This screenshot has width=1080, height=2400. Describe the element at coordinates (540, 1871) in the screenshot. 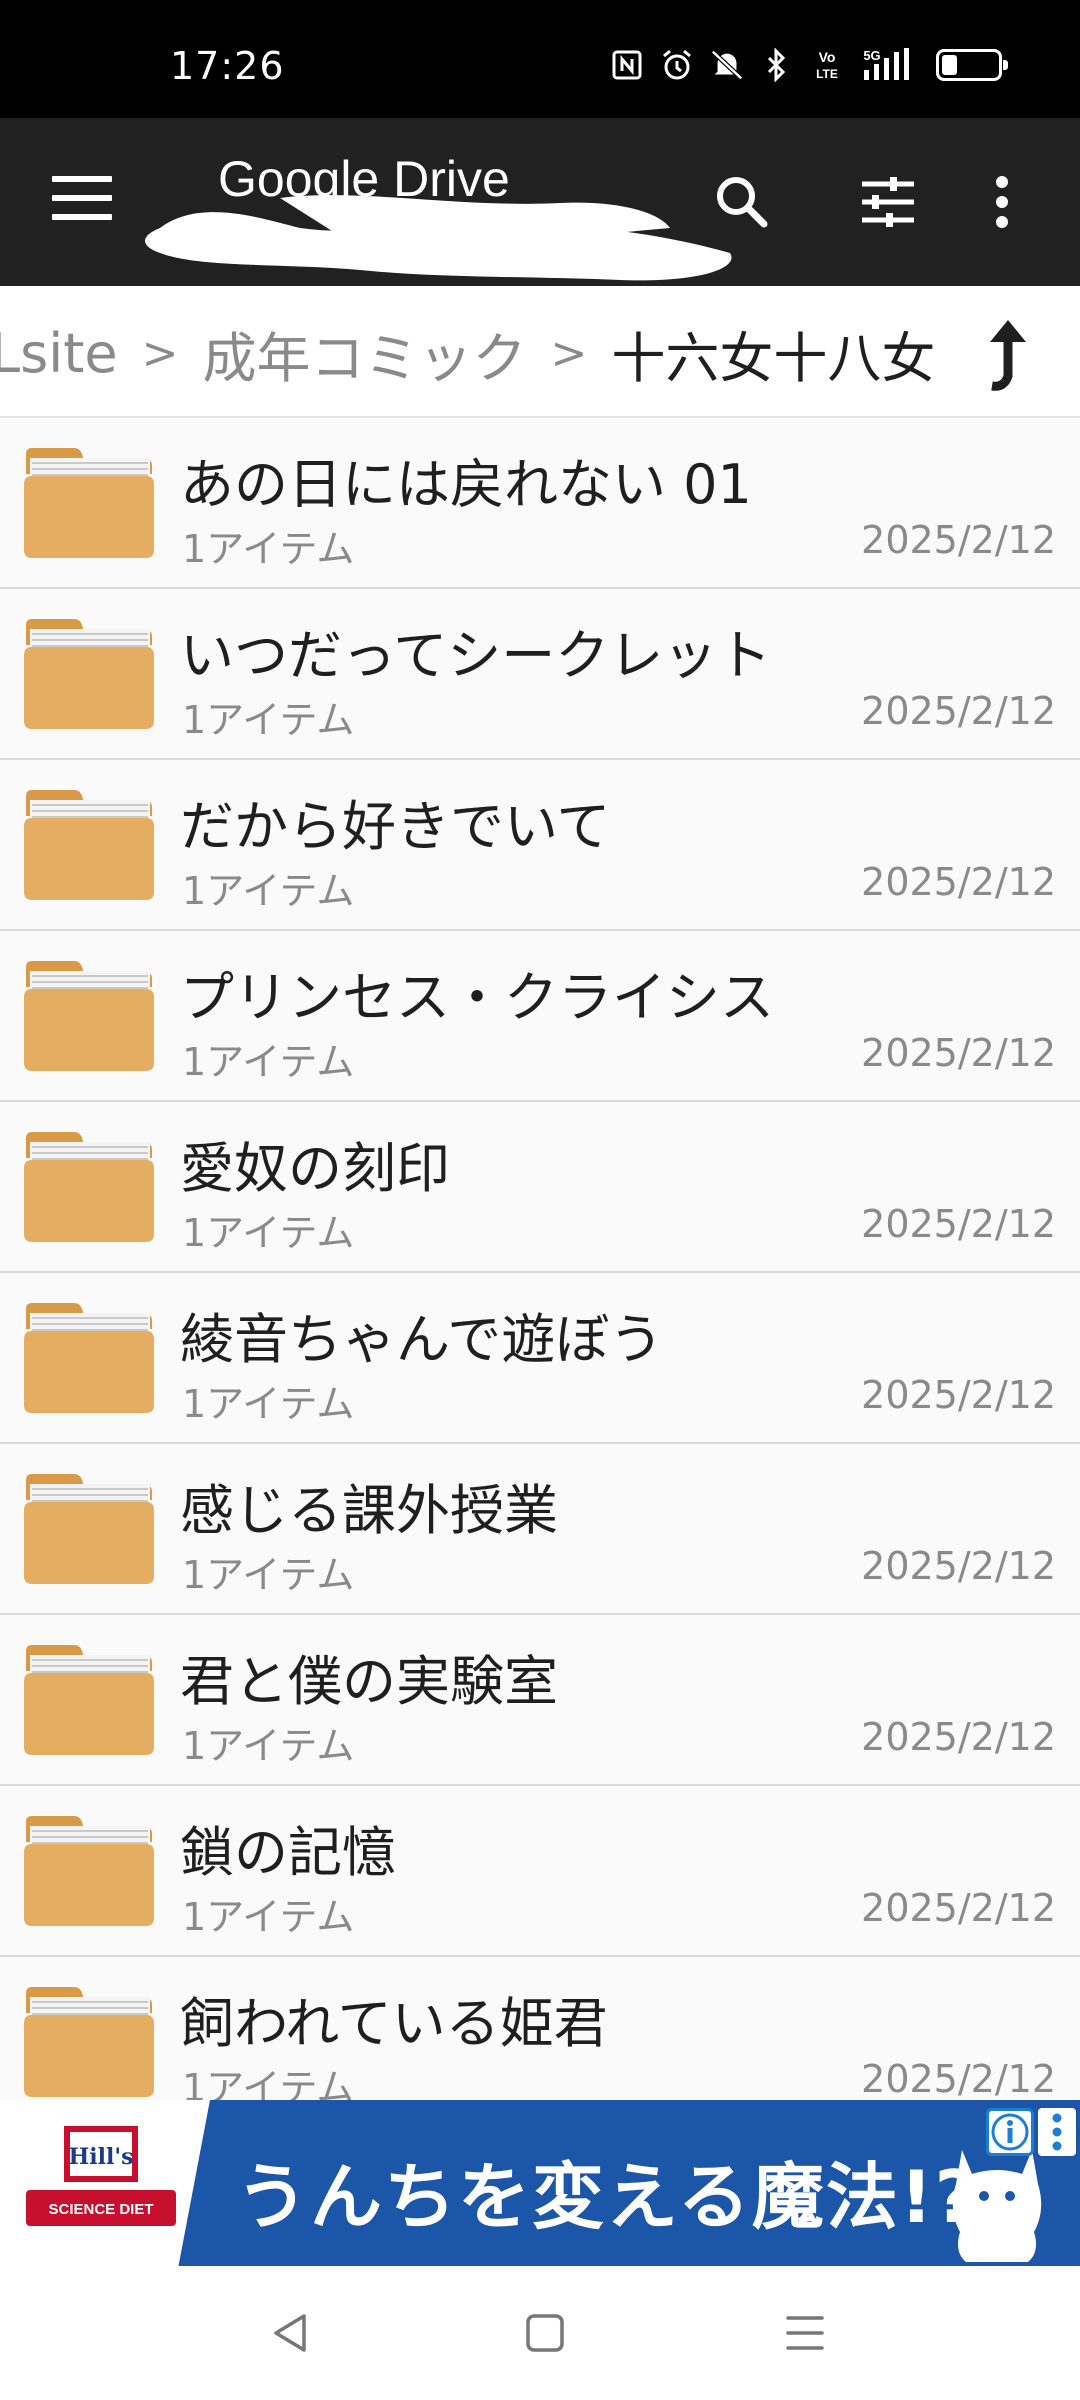

I see `folder-row: 鎖の記憶 1アイテム 2025/2/12` at that location.